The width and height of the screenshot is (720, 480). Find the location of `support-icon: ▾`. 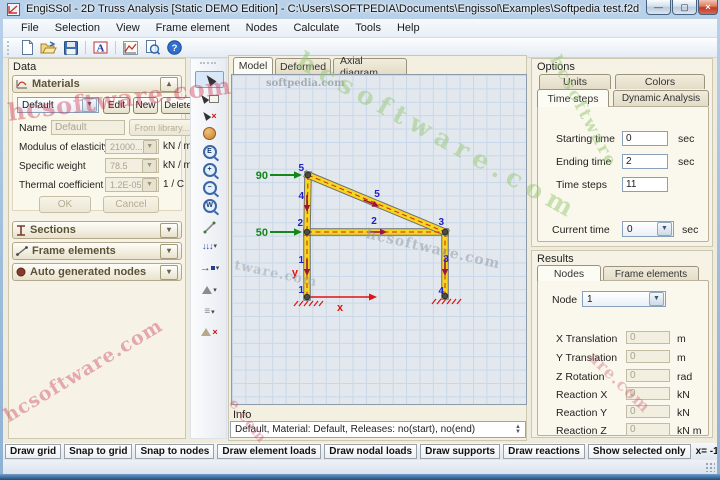

support-icon: ▾ is located at coordinates (209, 289).